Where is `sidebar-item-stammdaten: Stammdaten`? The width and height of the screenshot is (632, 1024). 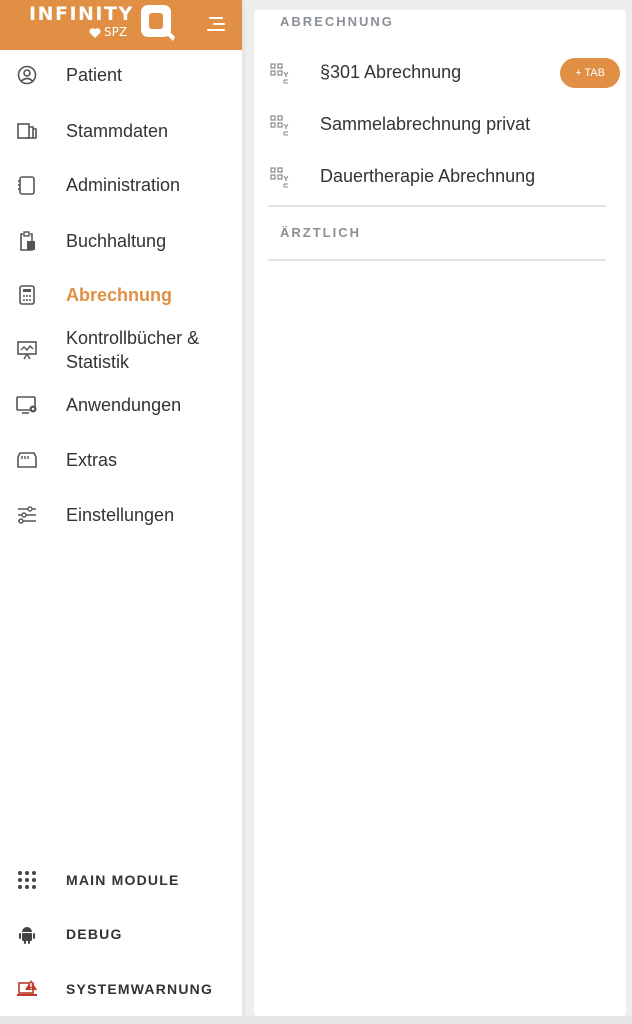 sidebar-item-stammdaten: Stammdaten is located at coordinates (121, 131).